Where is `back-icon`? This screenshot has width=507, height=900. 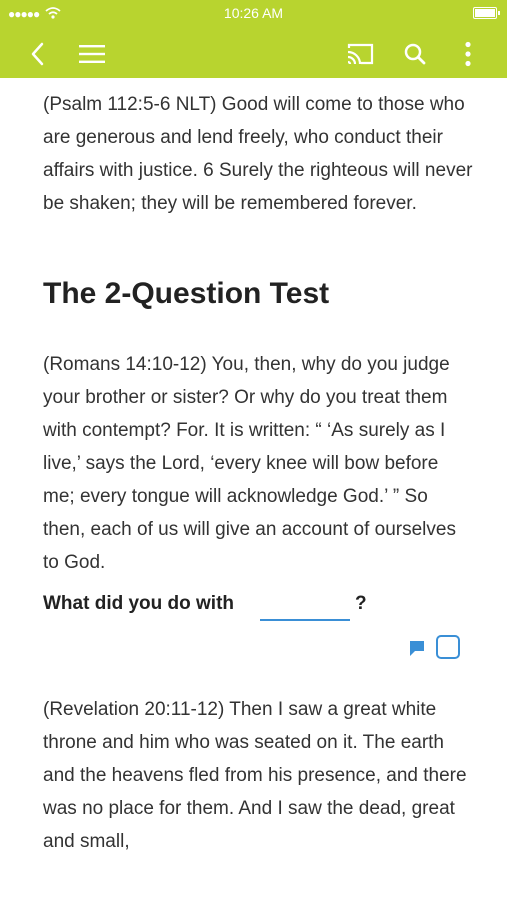
back-icon is located at coordinates (37, 54).